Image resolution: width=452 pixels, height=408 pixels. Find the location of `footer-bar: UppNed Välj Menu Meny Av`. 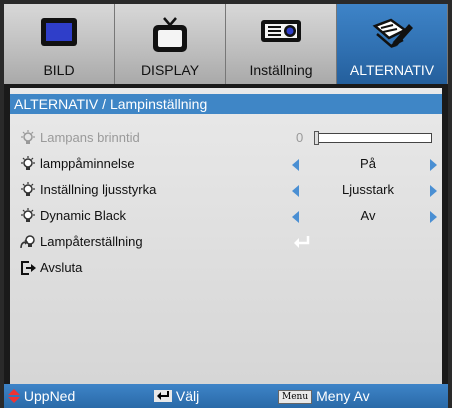

footer-bar: UppNed Välj Menu Meny Av is located at coordinates (226, 396).